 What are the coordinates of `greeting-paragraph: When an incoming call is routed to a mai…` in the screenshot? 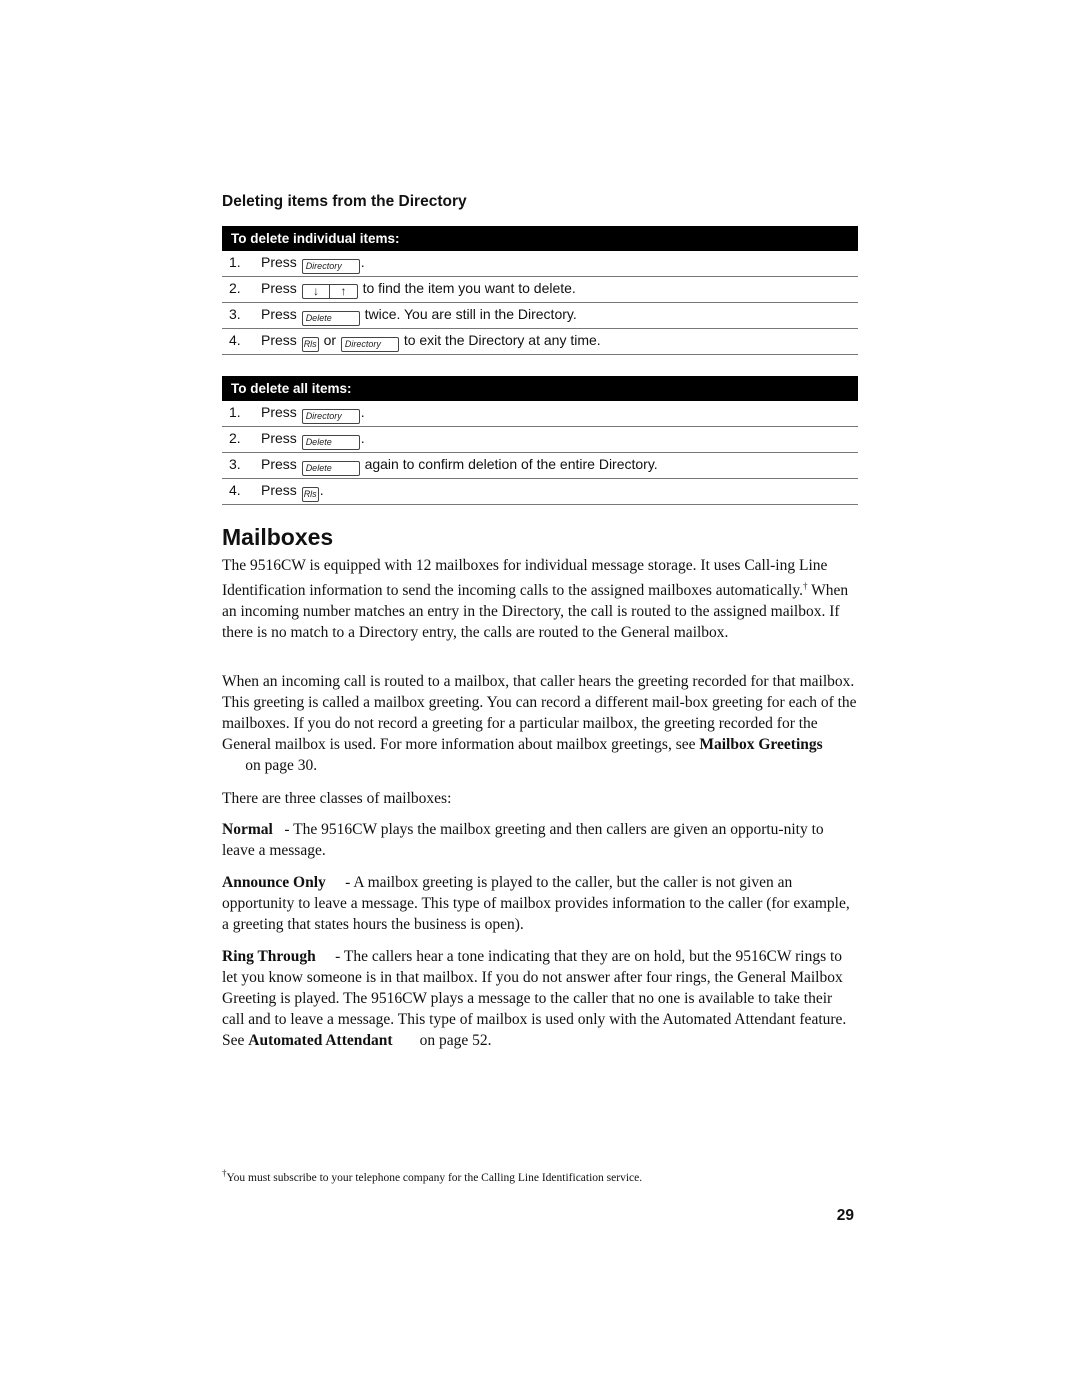 It's located at (540, 723).